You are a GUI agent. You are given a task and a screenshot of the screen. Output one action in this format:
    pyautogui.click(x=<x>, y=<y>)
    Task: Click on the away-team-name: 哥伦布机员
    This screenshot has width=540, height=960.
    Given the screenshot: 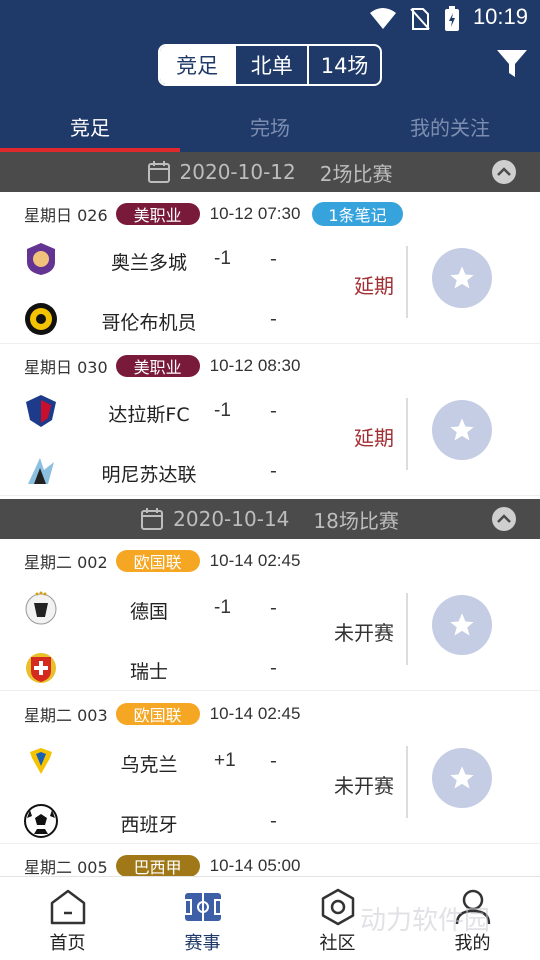 What is the action you would take?
    pyautogui.click(x=149, y=323)
    